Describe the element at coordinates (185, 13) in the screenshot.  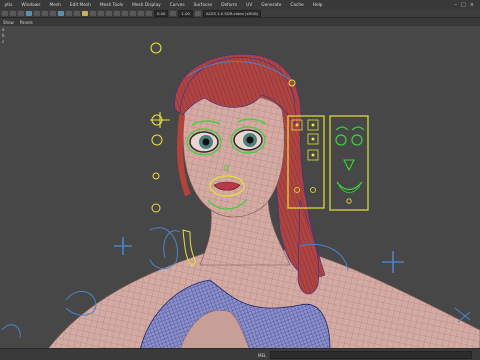
I see `gamma-field: 1.00` at that location.